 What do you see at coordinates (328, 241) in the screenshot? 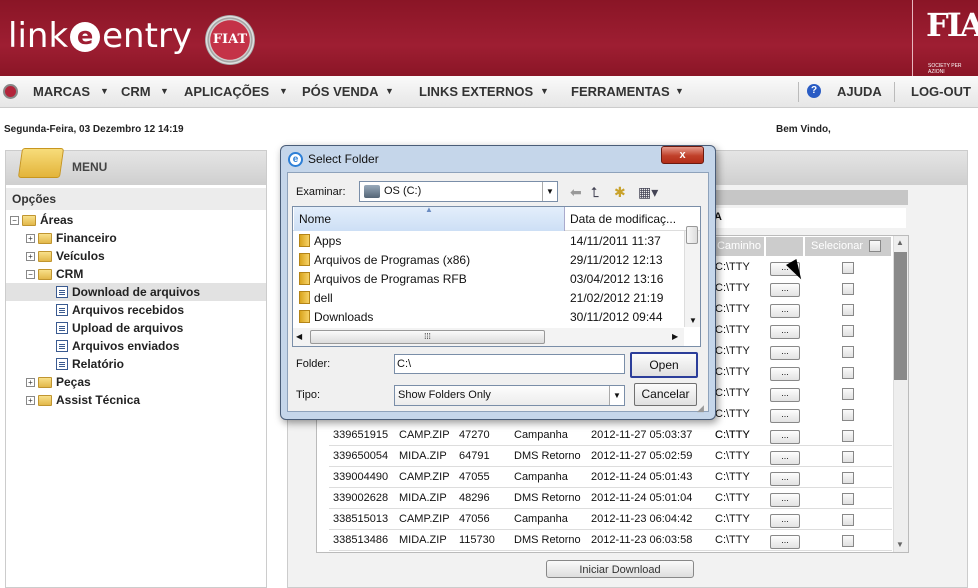
I see `folder-name: Apps` at bounding box center [328, 241].